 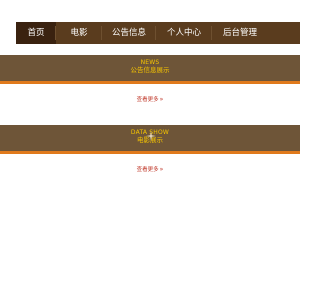 I want to click on nav-item-personal-center: 个人中心, so click(x=184, y=33).